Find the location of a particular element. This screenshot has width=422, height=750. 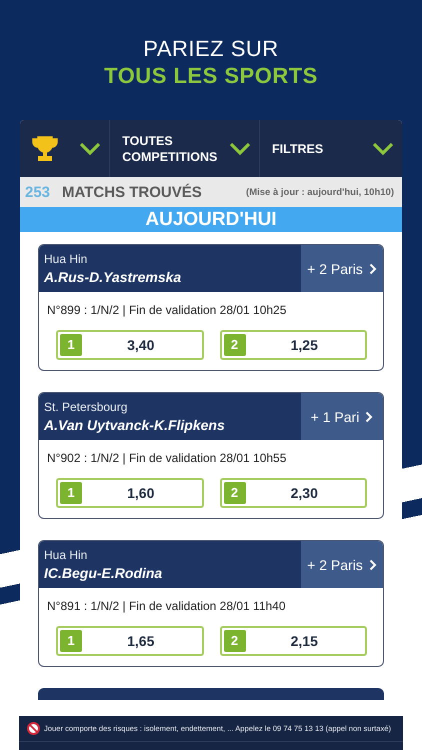

odds-value: 2,15 is located at coordinates (304, 641).